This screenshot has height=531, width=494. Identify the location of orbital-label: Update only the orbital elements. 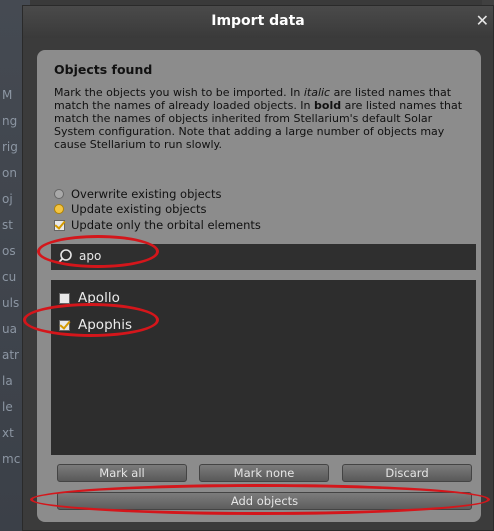
(166, 225).